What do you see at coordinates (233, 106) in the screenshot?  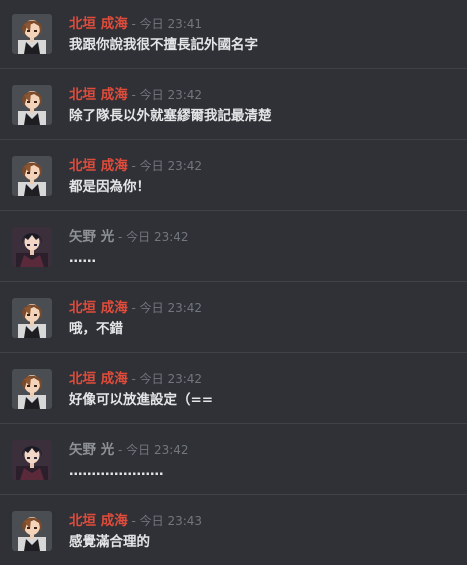 I see `message-item: 北垣 成海 - 今日 23:42 除了隊長以外就塞繆爾我記最清楚` at bounding box center [233, 106].